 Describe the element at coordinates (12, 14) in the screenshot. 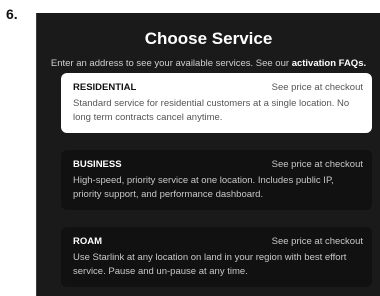

I see `step-number: 6.` at that location.